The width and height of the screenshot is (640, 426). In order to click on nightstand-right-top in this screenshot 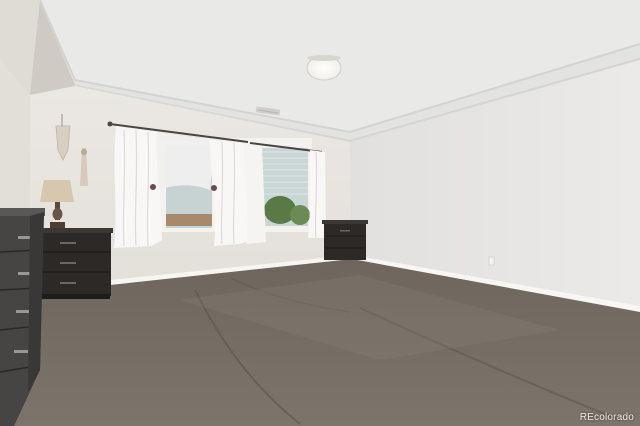, I will do `click(345, 222)`.